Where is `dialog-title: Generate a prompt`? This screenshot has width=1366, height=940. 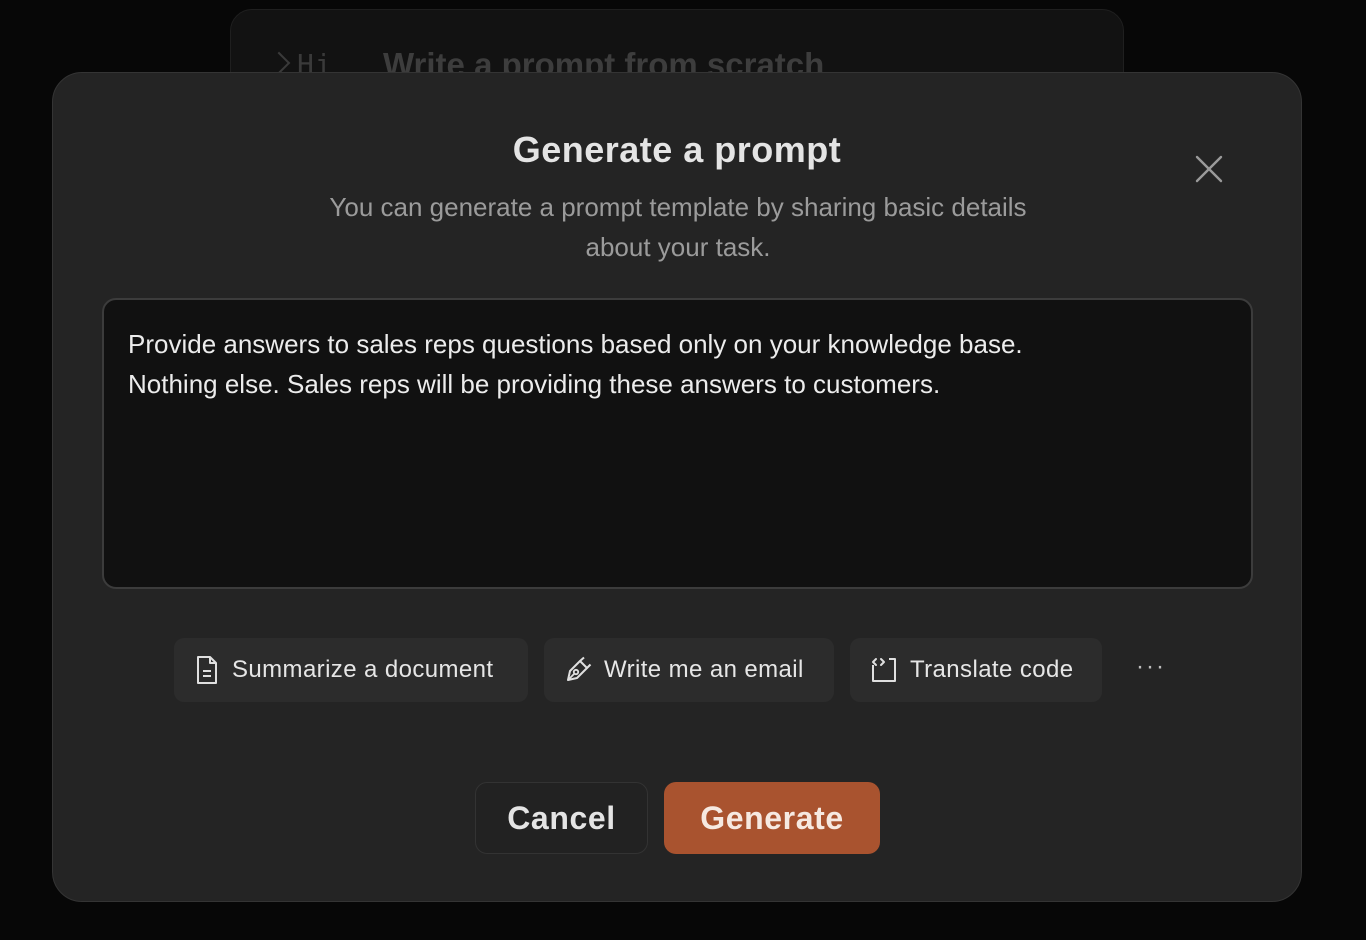 dialog-title: Generate a prompt is located at coordinates (677, 149).